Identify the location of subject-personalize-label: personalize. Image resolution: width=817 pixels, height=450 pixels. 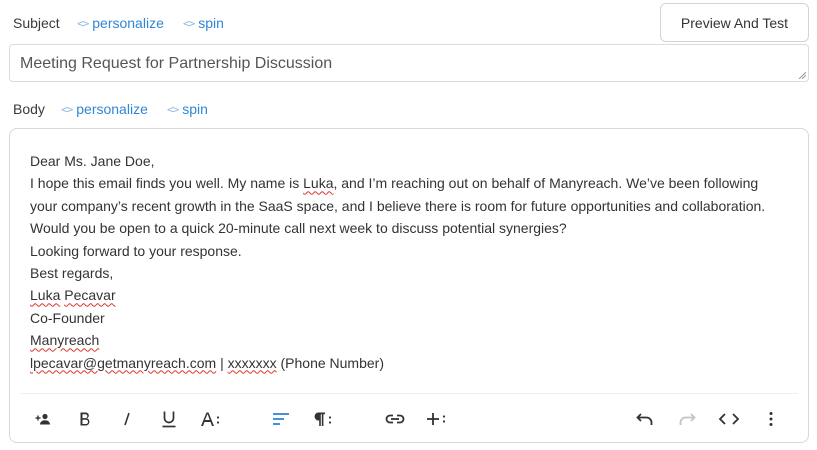
(128, 23).